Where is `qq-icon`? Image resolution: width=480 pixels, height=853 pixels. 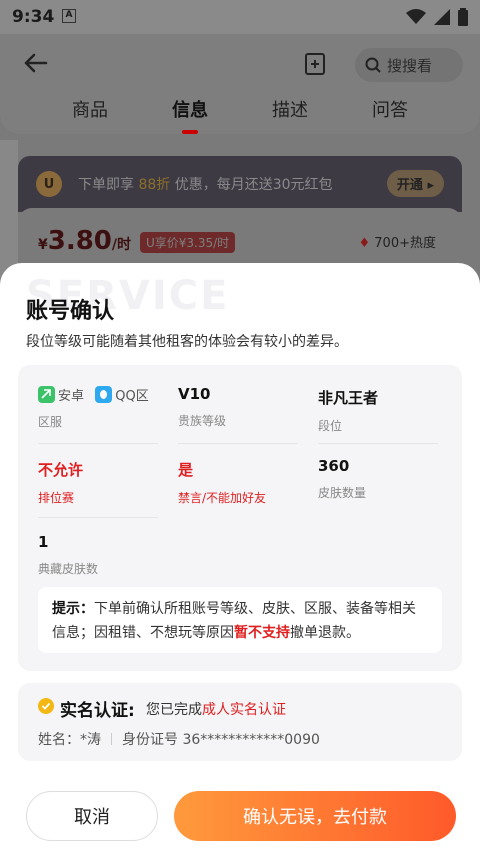
qq-icon is located at coordinates (104, 394).